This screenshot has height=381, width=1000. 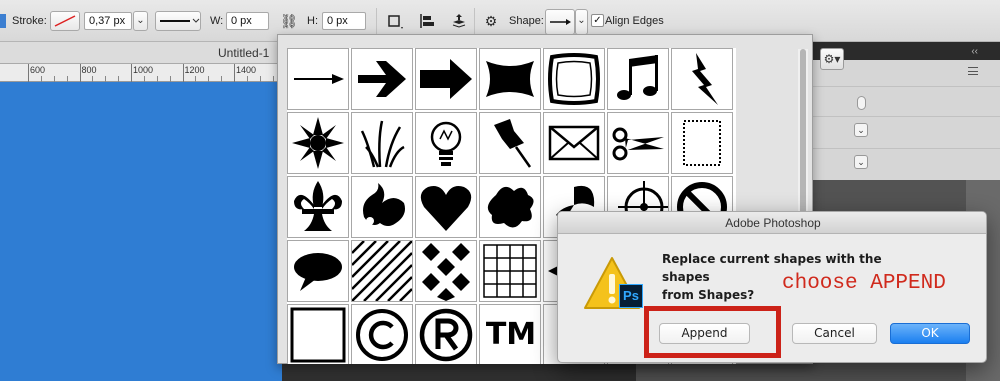 What do you see at coordinates (903, 98) in the screenshot?
I see `panel-row` at bounding box center [903, 98].